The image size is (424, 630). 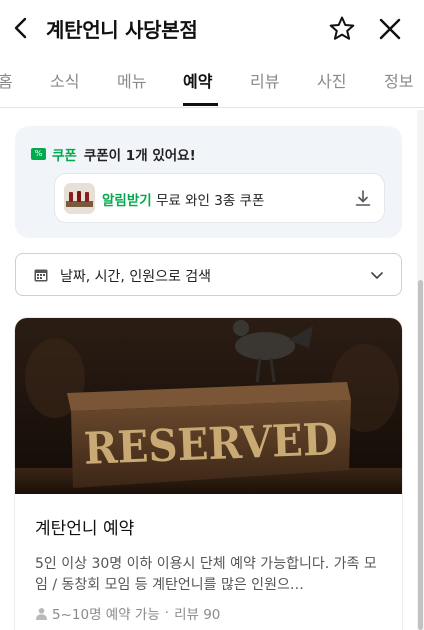 I want to click on tab-bar: 홈 소식 메뉴 예약 리뷰 사진 정보, so click(x=212, y=83).